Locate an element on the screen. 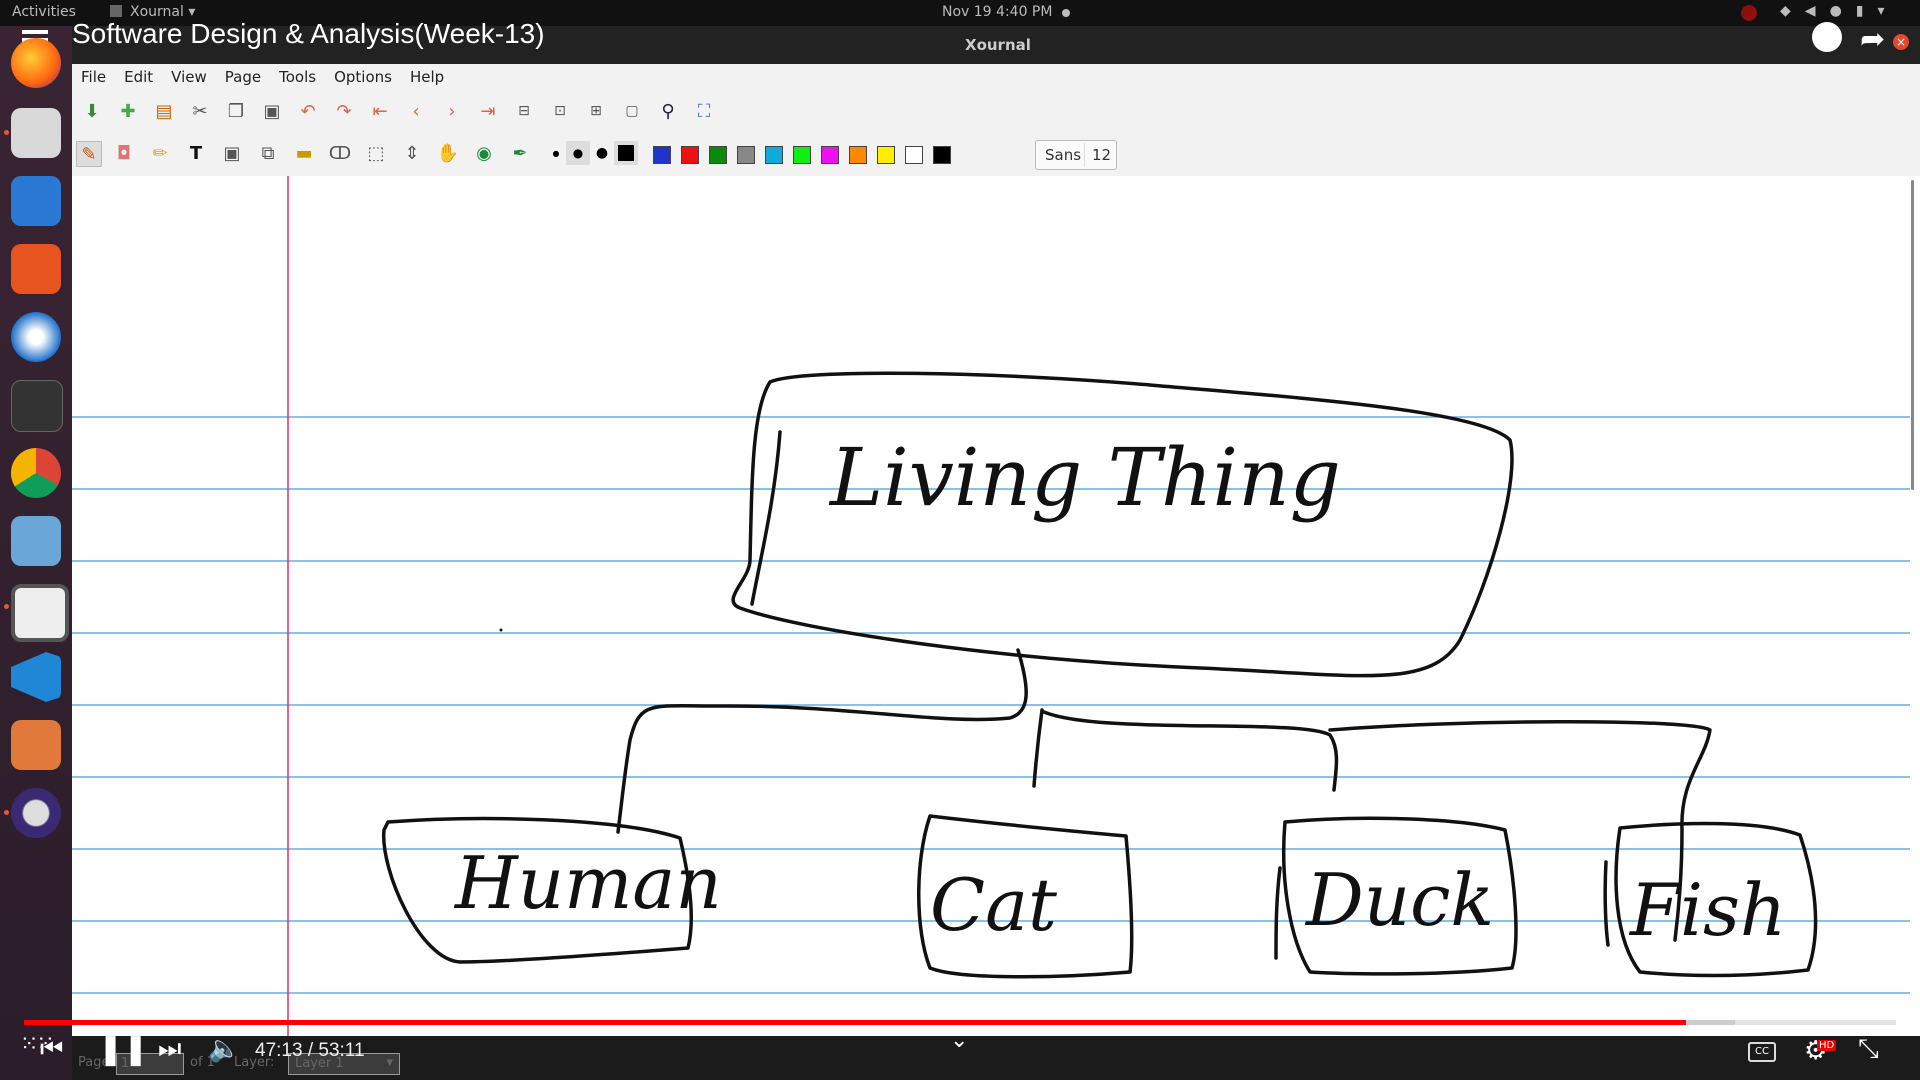 The width and height of the screenshot is (1920, 1080). new-file-icon: ✚ is located at coordinates (128, 111).